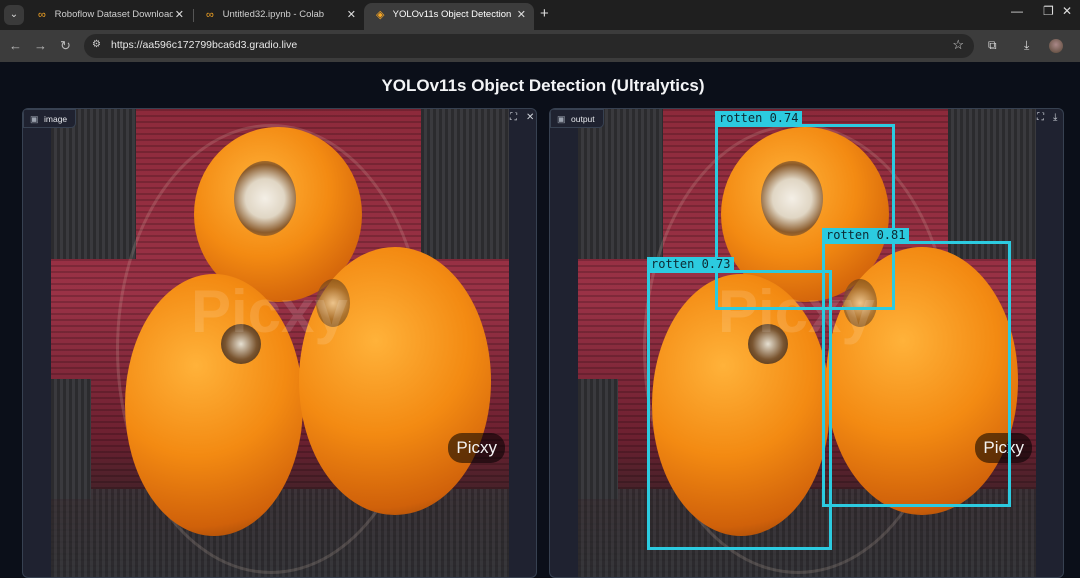 This screenshot has height=578, width=1080. I want to click on detection-label: rotten 0.73, so click(691, 264).